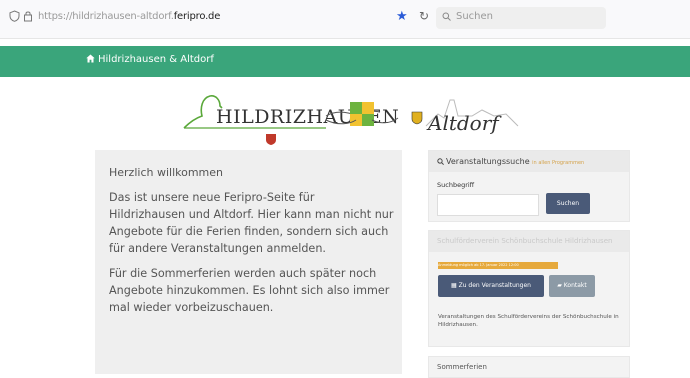 This screenshot has width=690, height=378. Describe the element at coordinates (424, 16) in the screenshot. I see `reload-icon: ↻` at that location.